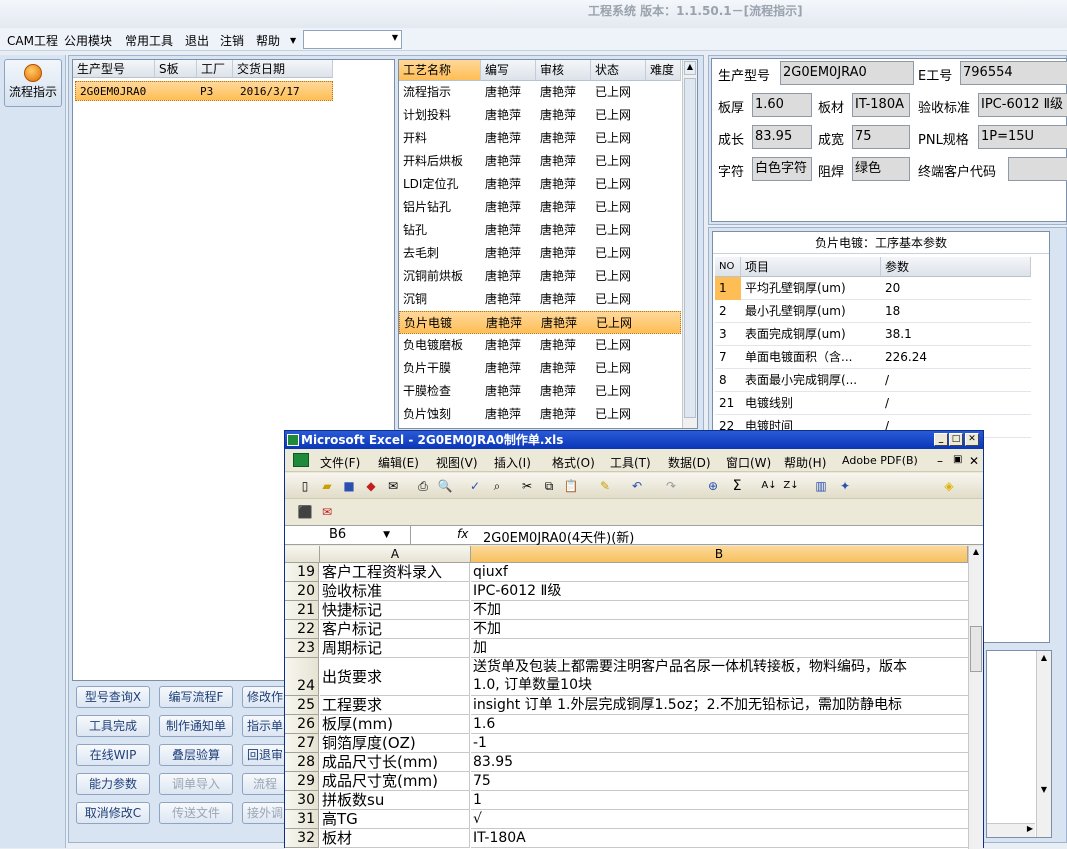 This screenshot has height=849, width=1067. I want to click on menu-logout: 注销, so click(232, 40).